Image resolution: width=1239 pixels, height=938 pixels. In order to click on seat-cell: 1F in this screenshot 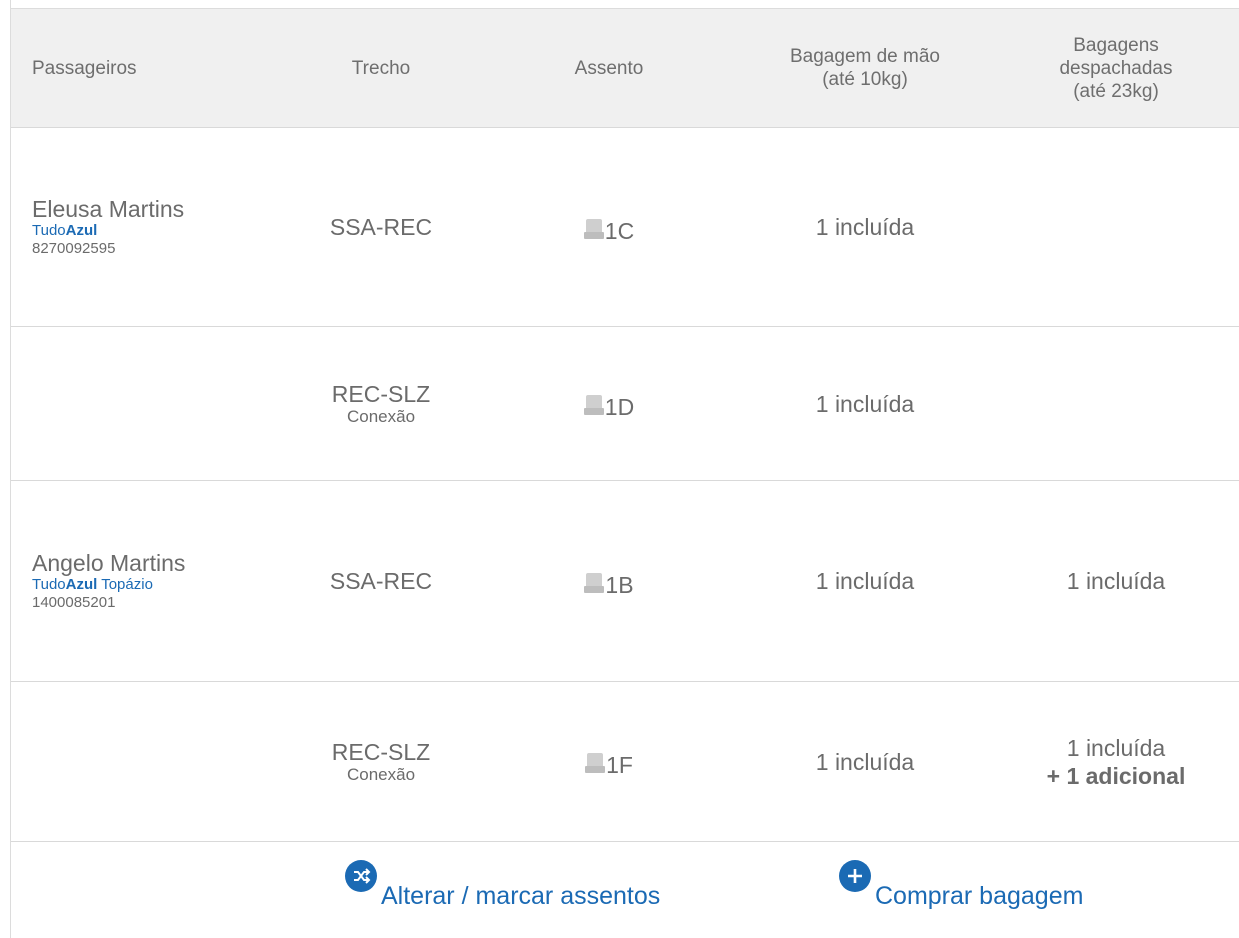, I will do `click(609, 761)`.